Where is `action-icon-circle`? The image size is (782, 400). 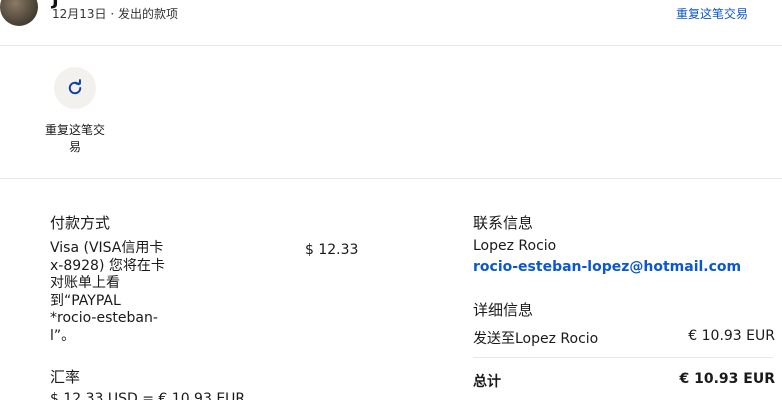 action-icon-circle is located at coordinates (75, 88).